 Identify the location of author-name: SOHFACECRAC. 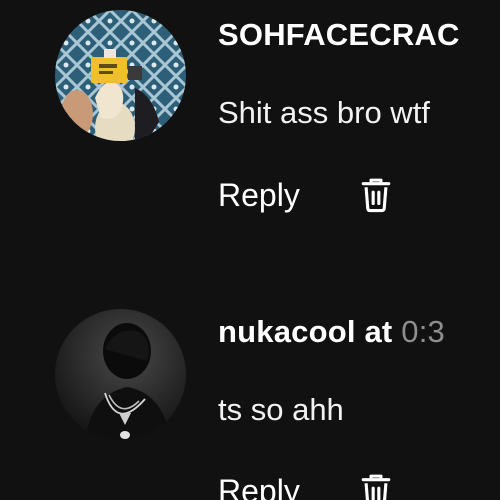
(339, 34).